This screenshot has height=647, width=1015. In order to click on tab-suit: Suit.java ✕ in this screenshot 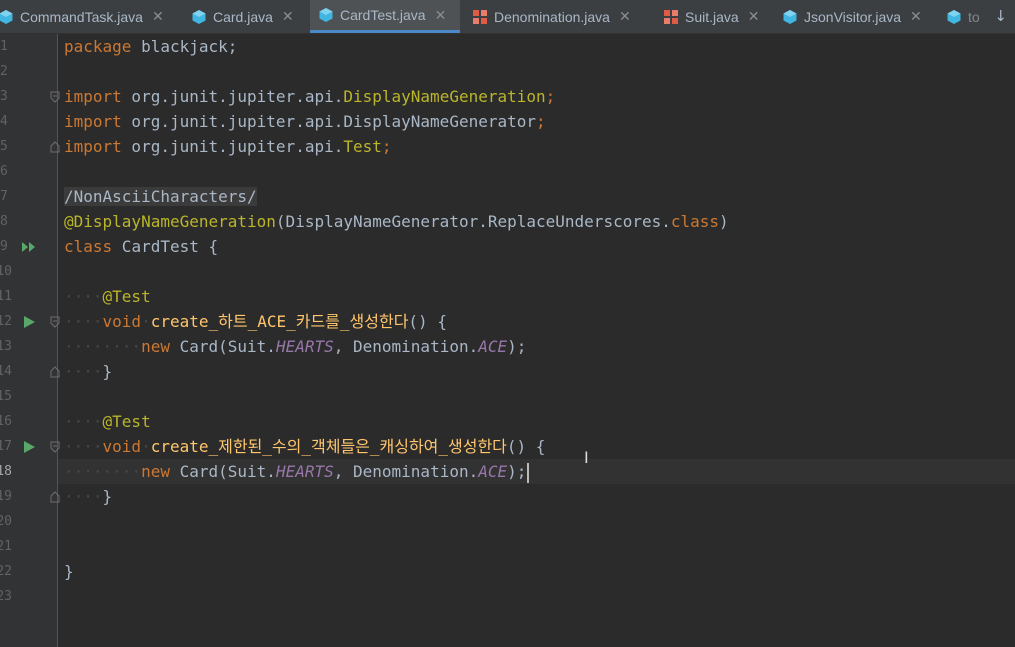, I will do `click(711, 16)`.